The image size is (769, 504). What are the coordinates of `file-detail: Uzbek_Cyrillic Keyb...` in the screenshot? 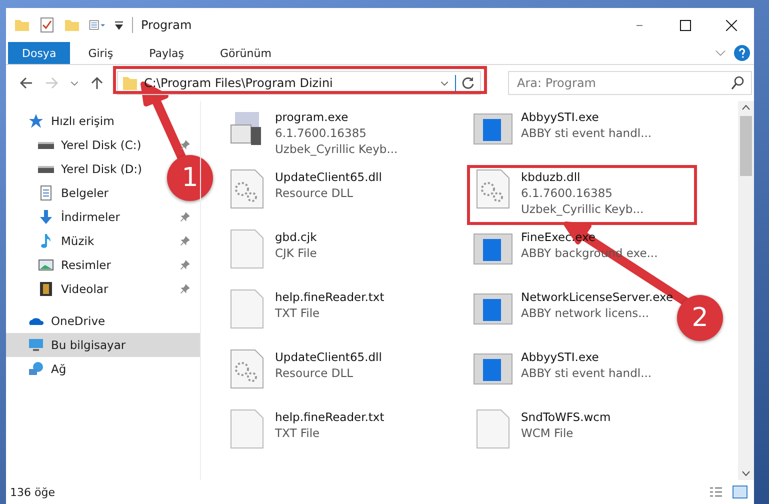 It's located at (336, 149).